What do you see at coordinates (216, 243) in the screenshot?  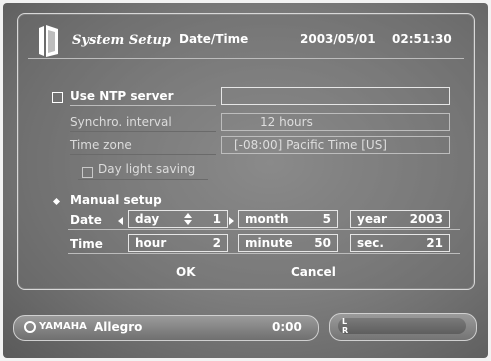 I see `hour-value: 2` at bounding box center [216, 243].